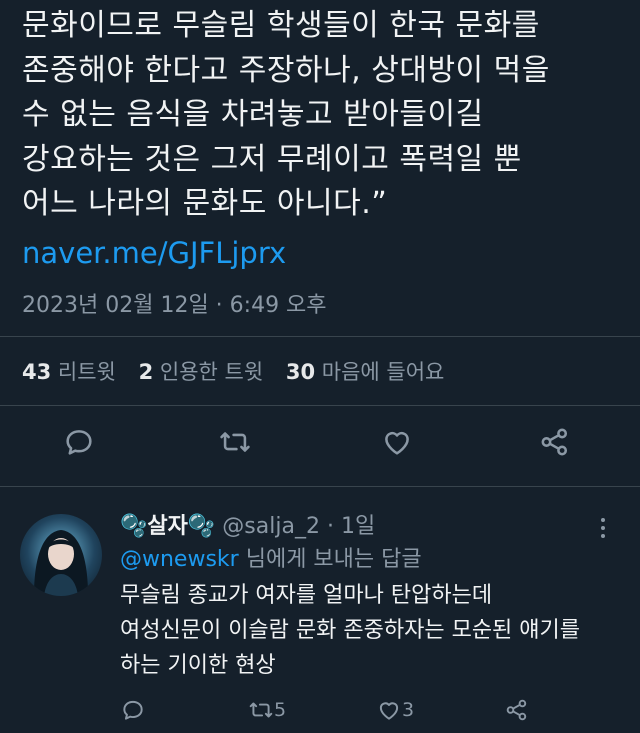 The height and width of the screenshot is (733, 640). I want to click on quote-label: 인용한 트윗, so click(211, 372).